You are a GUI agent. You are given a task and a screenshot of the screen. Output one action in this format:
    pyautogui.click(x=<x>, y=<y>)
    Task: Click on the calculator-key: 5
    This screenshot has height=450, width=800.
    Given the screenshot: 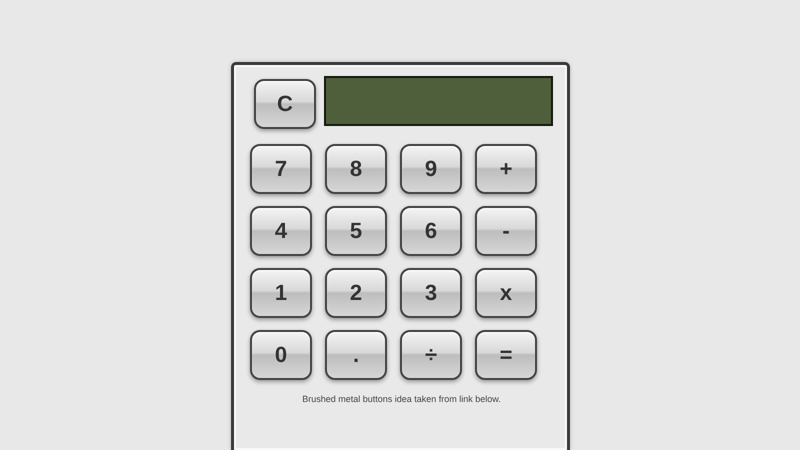 What is the action you would take?
    pyautogui.click(x=356, y=231)
    